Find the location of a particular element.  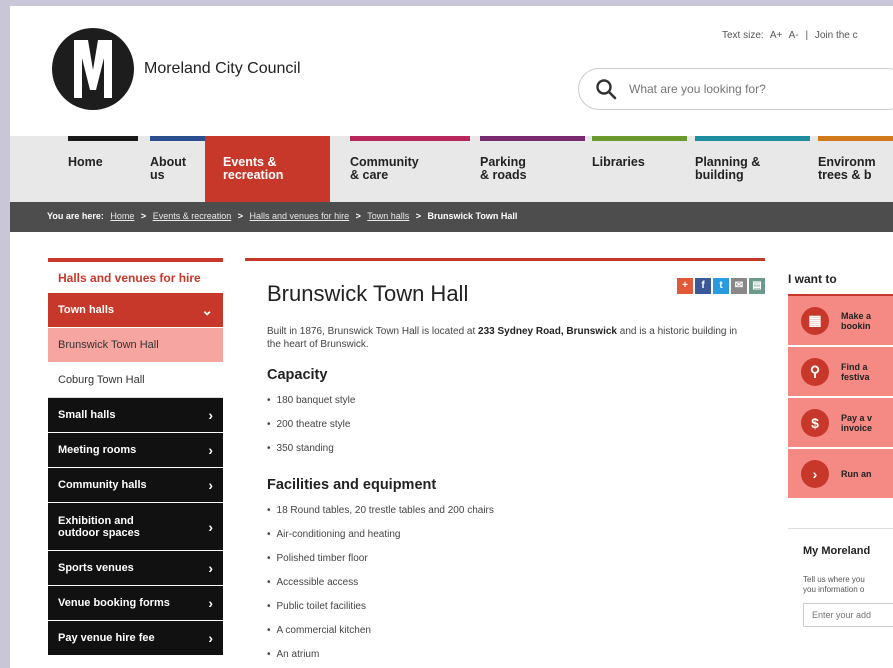

nav-item-label: Community & care is located at coordinates (384, 168).